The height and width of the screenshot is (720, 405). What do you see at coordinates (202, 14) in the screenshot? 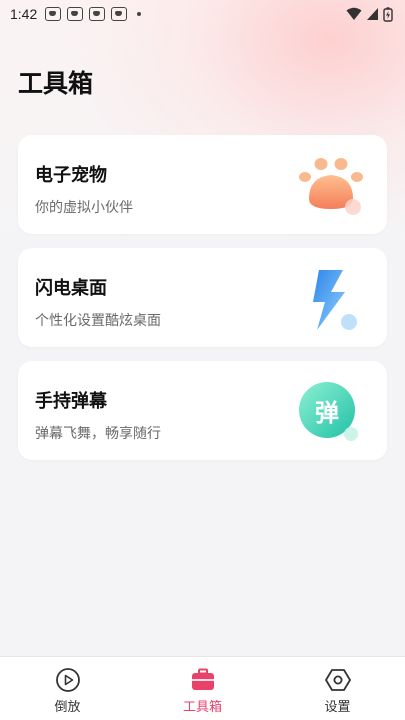
I see `status-bar: 1:42` at bounding box center [202, 14].